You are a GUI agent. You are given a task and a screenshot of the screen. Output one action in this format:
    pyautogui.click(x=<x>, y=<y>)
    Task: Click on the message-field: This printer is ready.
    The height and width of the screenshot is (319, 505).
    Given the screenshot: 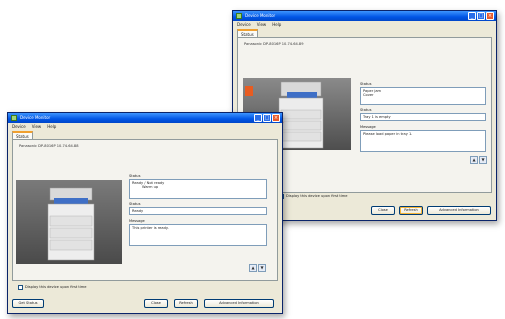 What is the action you would take?
    pyautogui.click(x=198, y=235)
    